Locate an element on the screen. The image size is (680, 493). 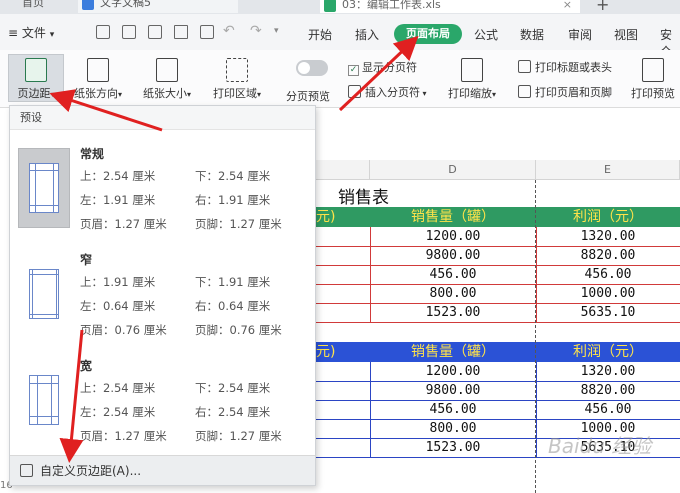
presets-header: 预设 is located at coordinates (162, 118).